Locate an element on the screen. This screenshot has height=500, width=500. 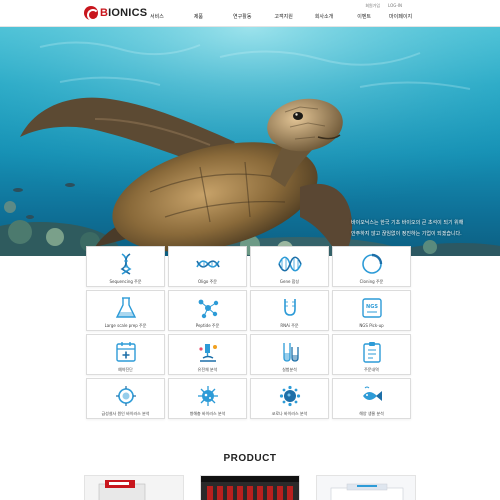
flask-icon is located at coordinates (126, 308).